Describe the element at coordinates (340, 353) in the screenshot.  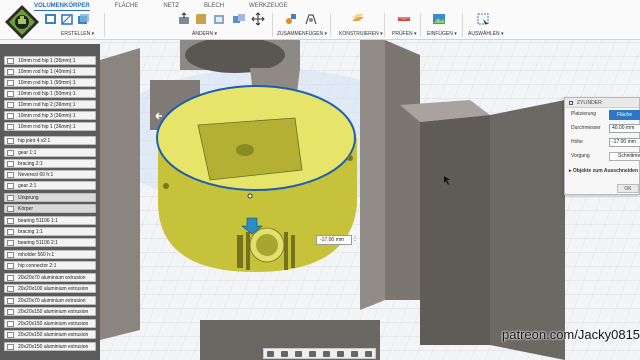
I see `display-settings-icon` at that location.